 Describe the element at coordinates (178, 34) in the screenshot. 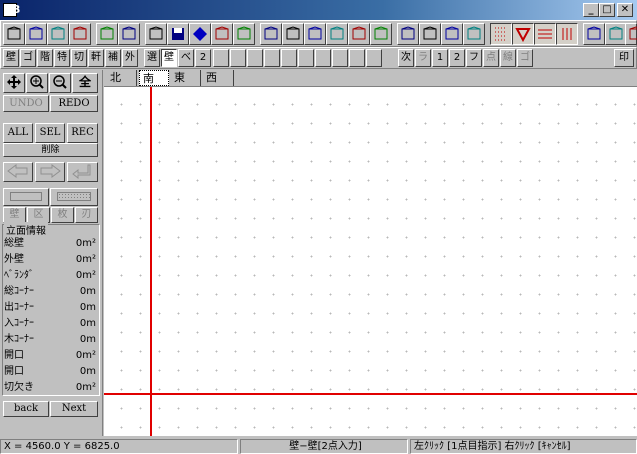

I see `save-disk-icon` at that location.